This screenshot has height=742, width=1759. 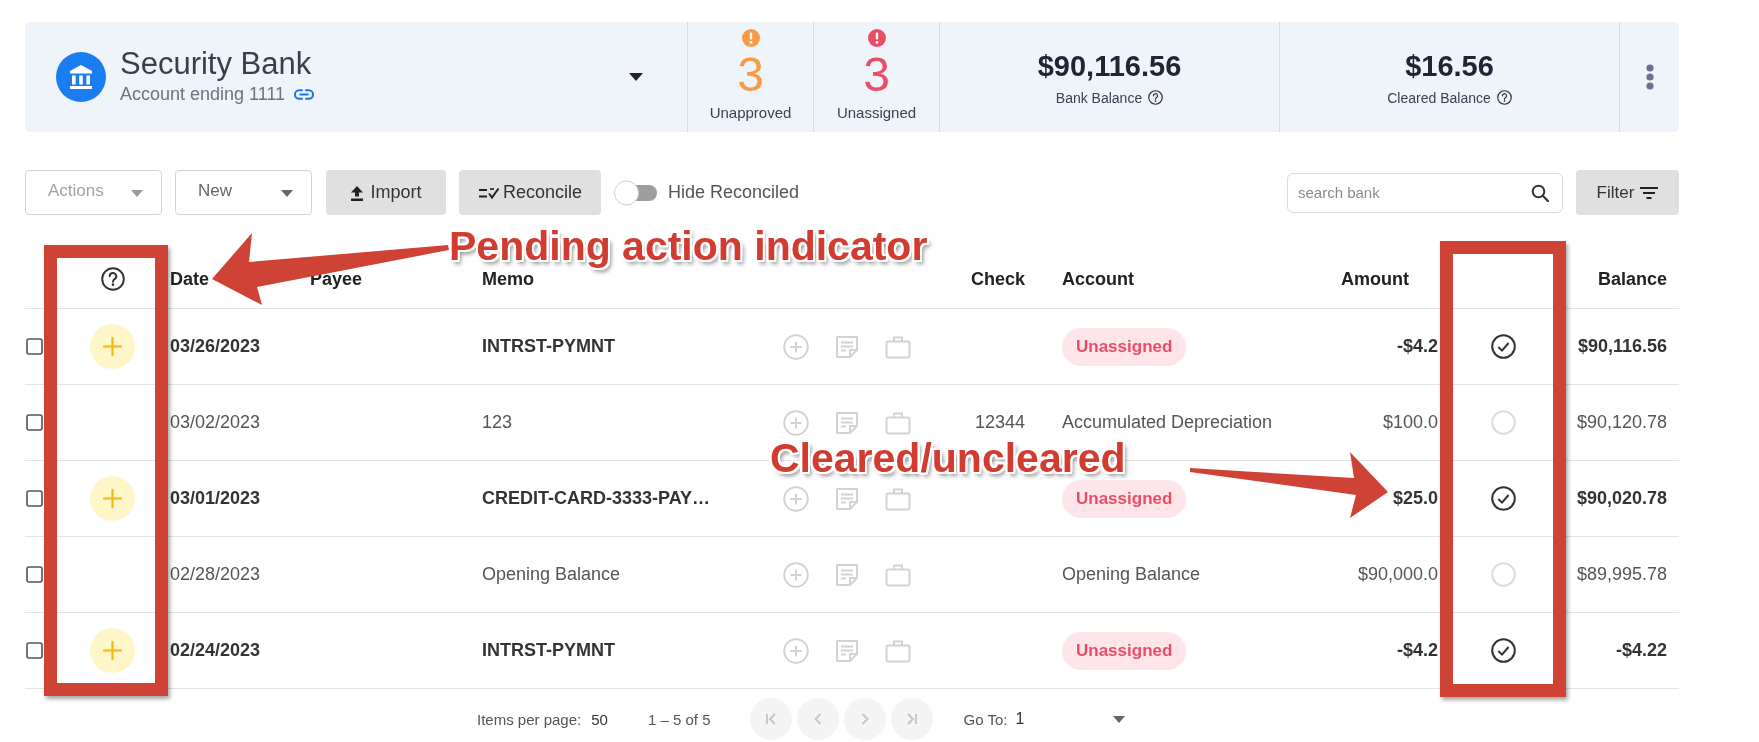 What do you see at coordinates (497, 422) in the screenshot?
I see `memo-text: 123` at bounding box center [497, 422].